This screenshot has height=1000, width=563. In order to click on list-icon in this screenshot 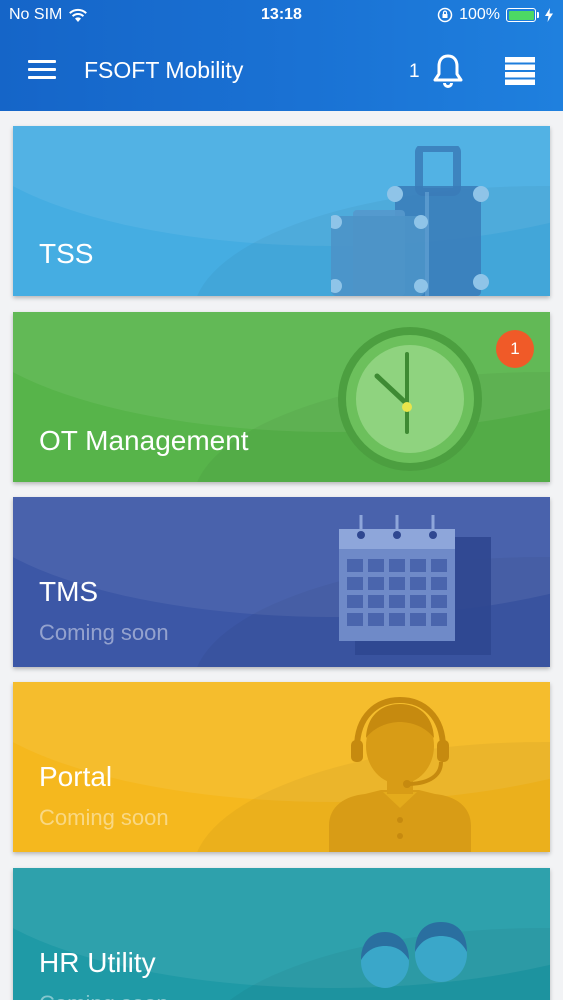, I will do `click(520, 71)`.